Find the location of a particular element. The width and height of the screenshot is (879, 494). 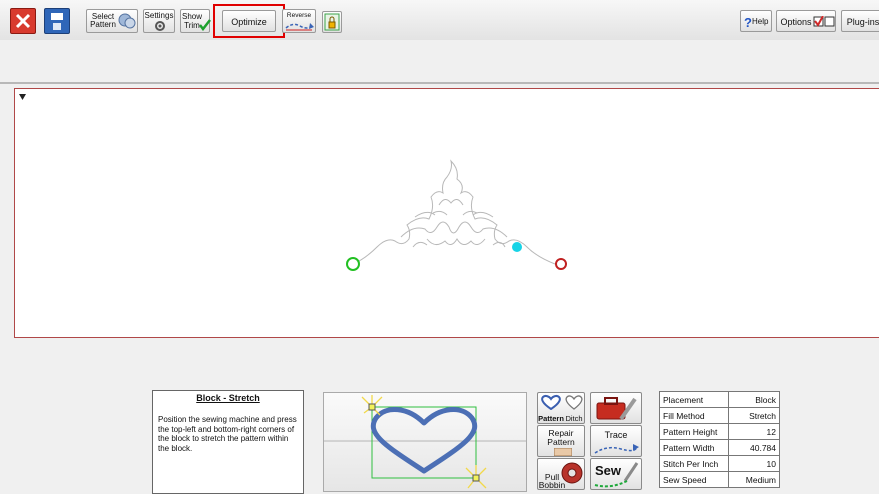

sew-button: Sew is located at coordinates (616, 474).